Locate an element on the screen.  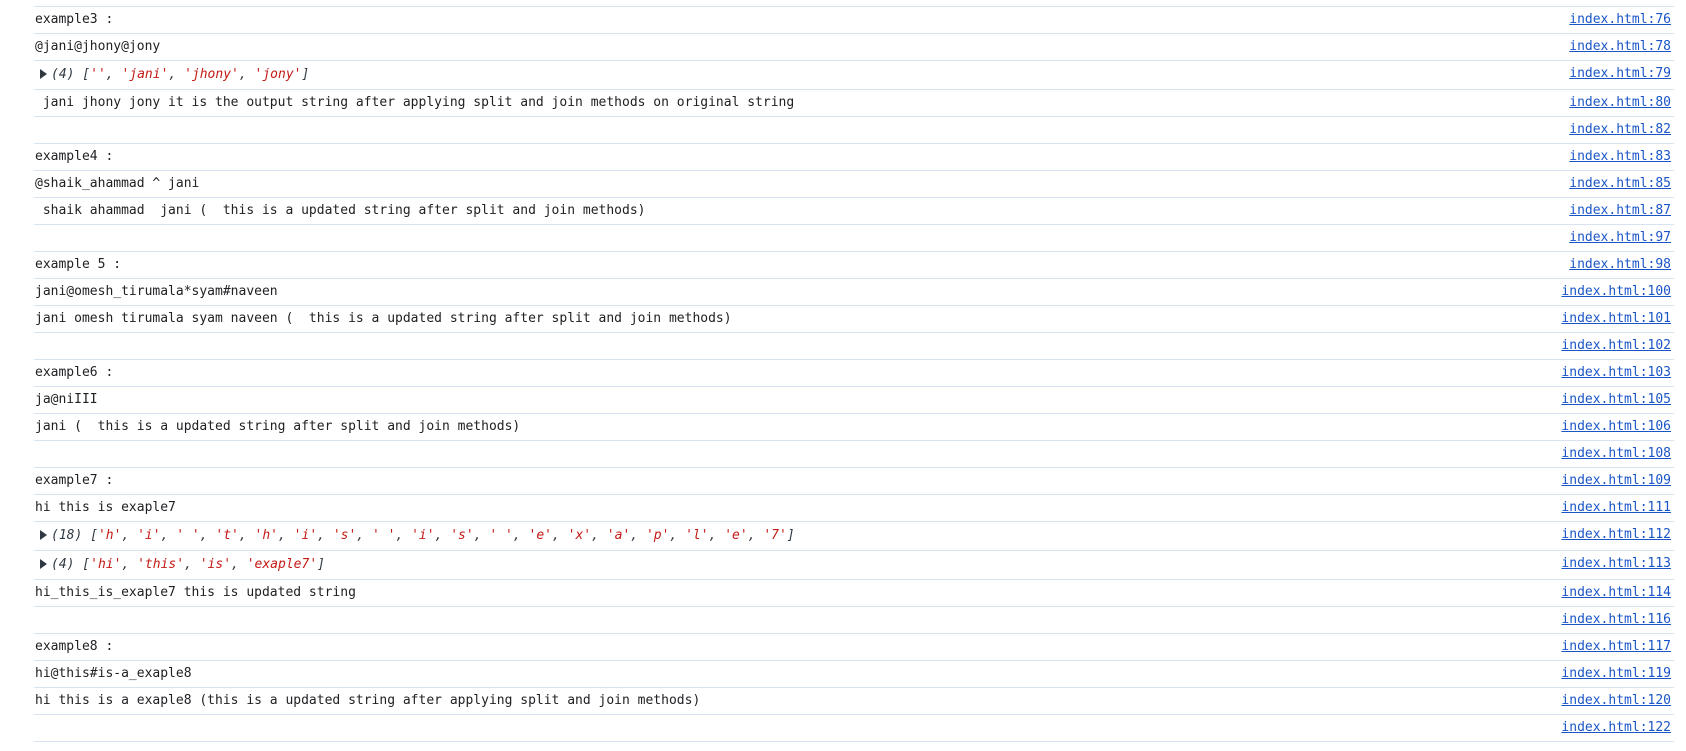
array-preview: (4) ['', 'jani', 'jhony', 'jony'] is located at coordinates (174, 75).